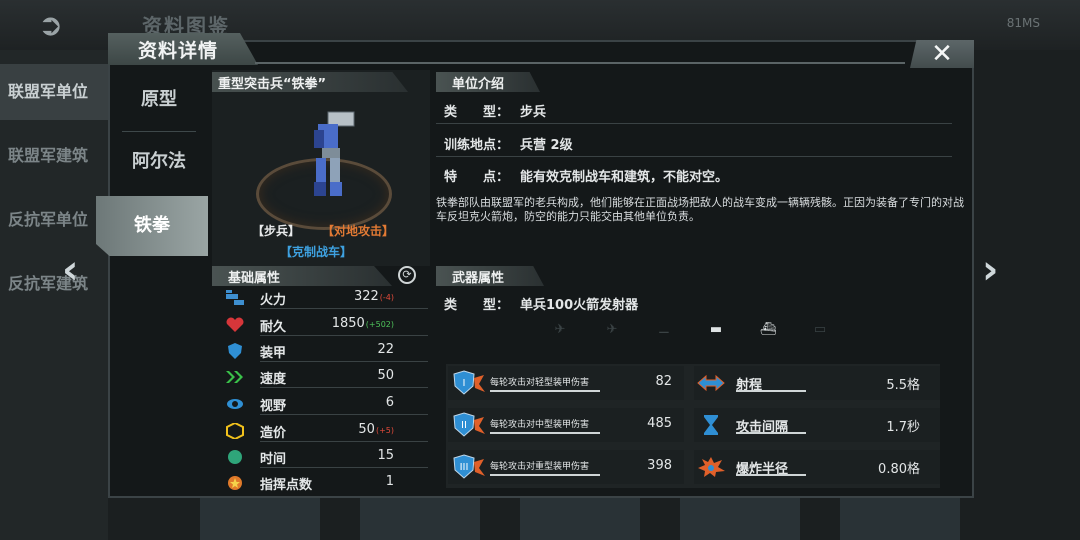 This screenshot has width=1080, height=540. What do you see at coordinates (664, 329) in the screenshot?
I see `helicopter-icon: ⚊` at bounding box center [664, 329].